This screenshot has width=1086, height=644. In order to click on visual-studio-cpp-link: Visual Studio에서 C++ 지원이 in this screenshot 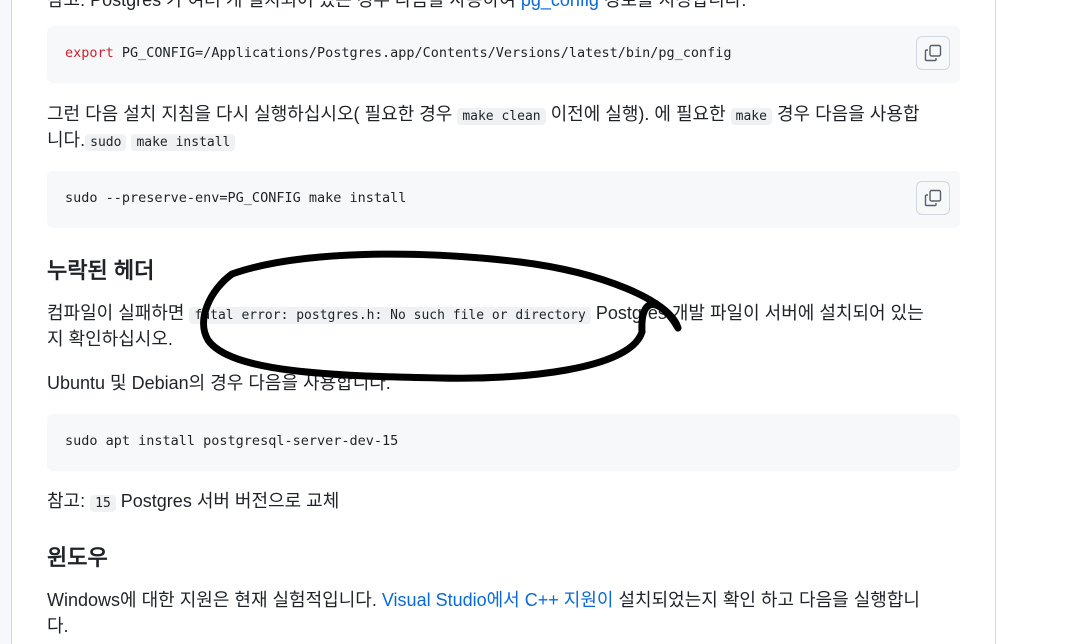, I will do `click(498, 600)`.